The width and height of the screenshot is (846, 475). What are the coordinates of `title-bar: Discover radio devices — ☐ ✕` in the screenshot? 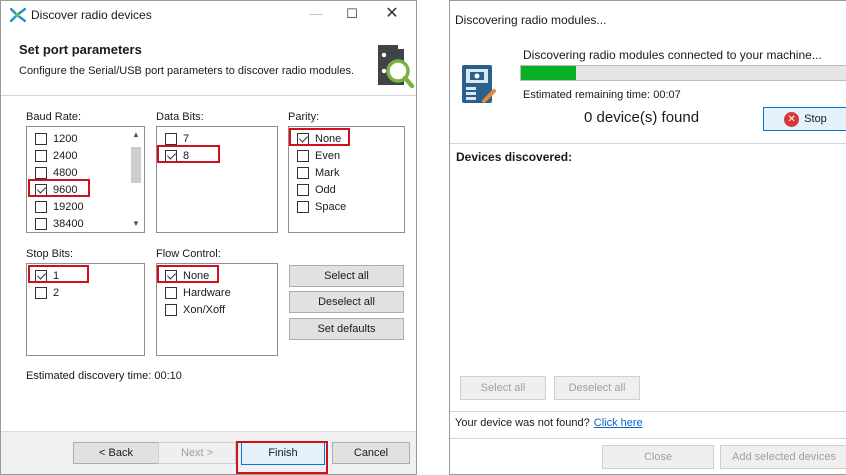 It's located at (208, 15).